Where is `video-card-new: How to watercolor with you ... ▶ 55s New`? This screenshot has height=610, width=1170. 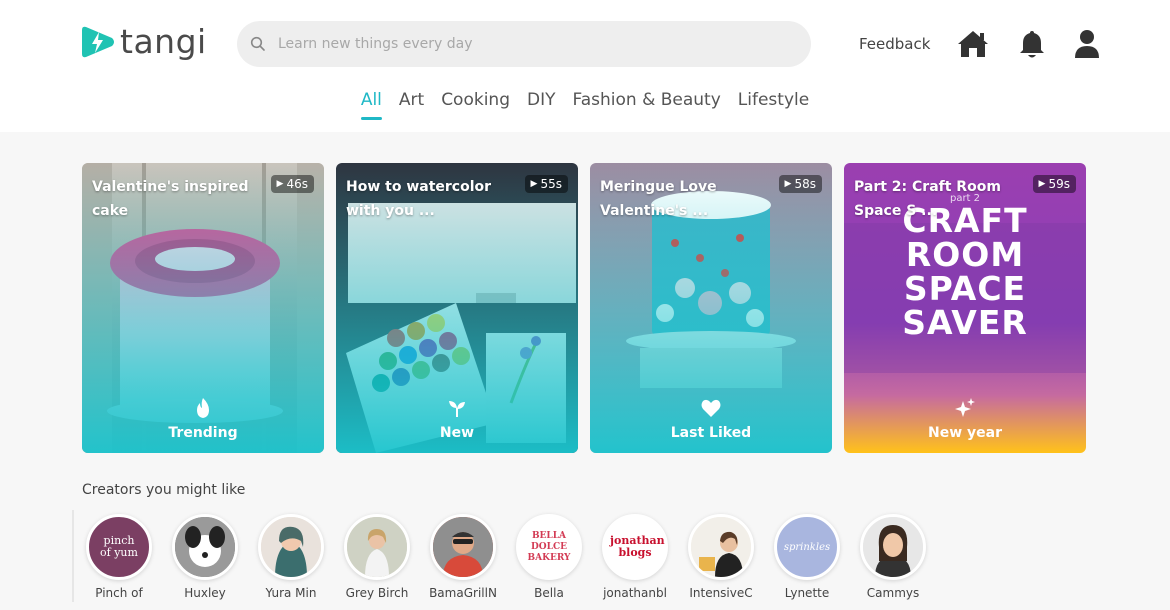 video-card-new: How to watercolor with you ... ▶ 55s New is located at coordinates (457, 308).